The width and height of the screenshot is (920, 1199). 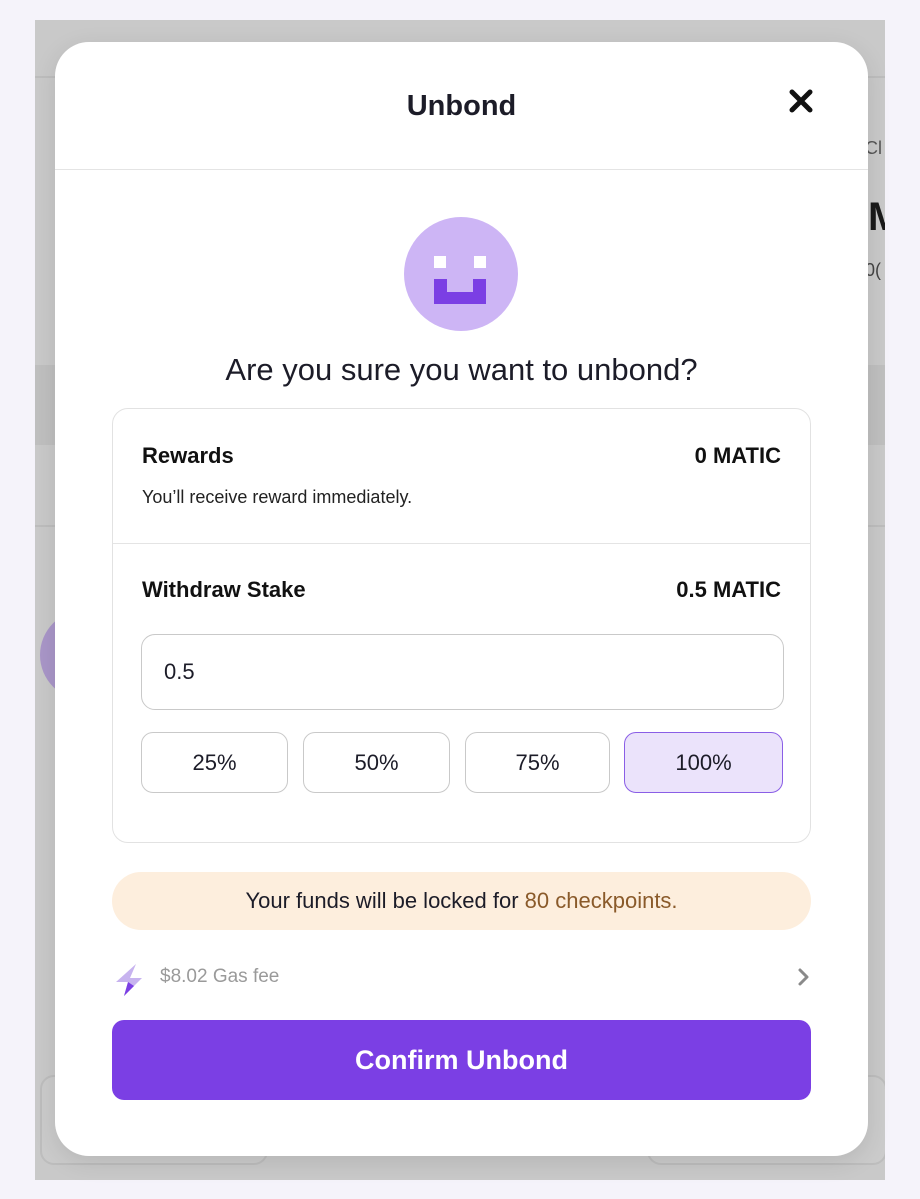 I want to click on percent-75-button: 75%, so click(x=537, y=762).